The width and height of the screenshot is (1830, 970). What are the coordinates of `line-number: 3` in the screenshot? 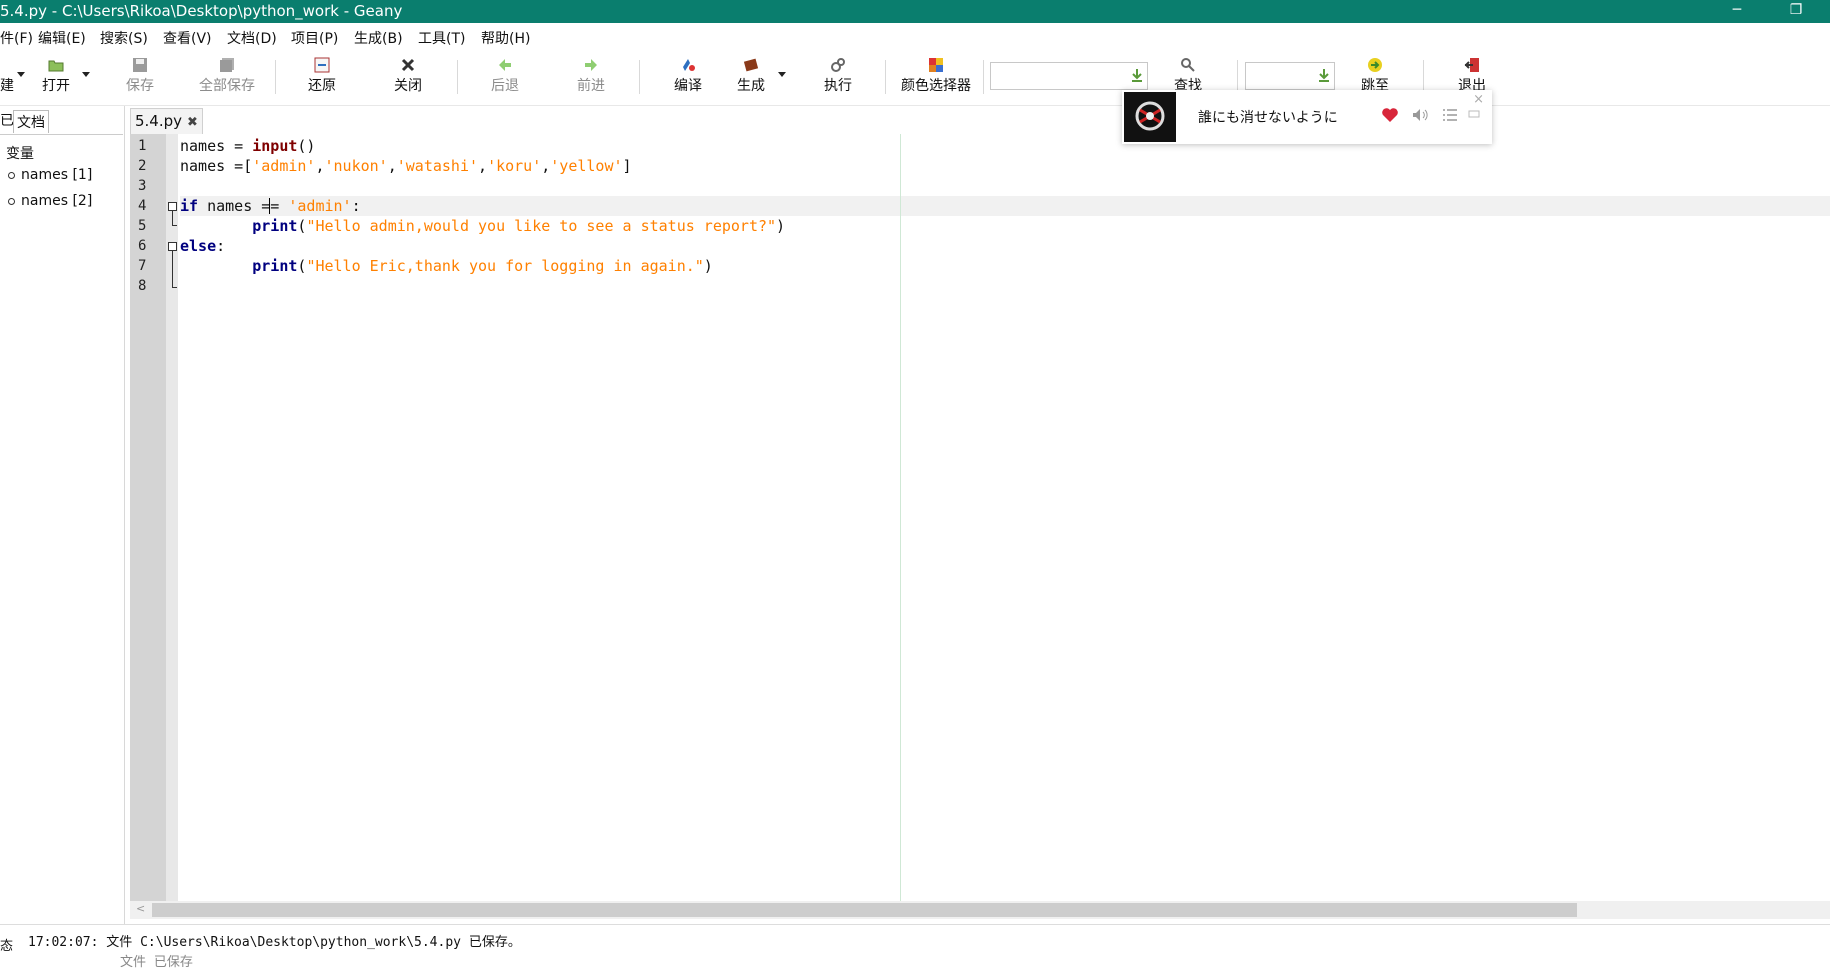 It's located at (142, 186).